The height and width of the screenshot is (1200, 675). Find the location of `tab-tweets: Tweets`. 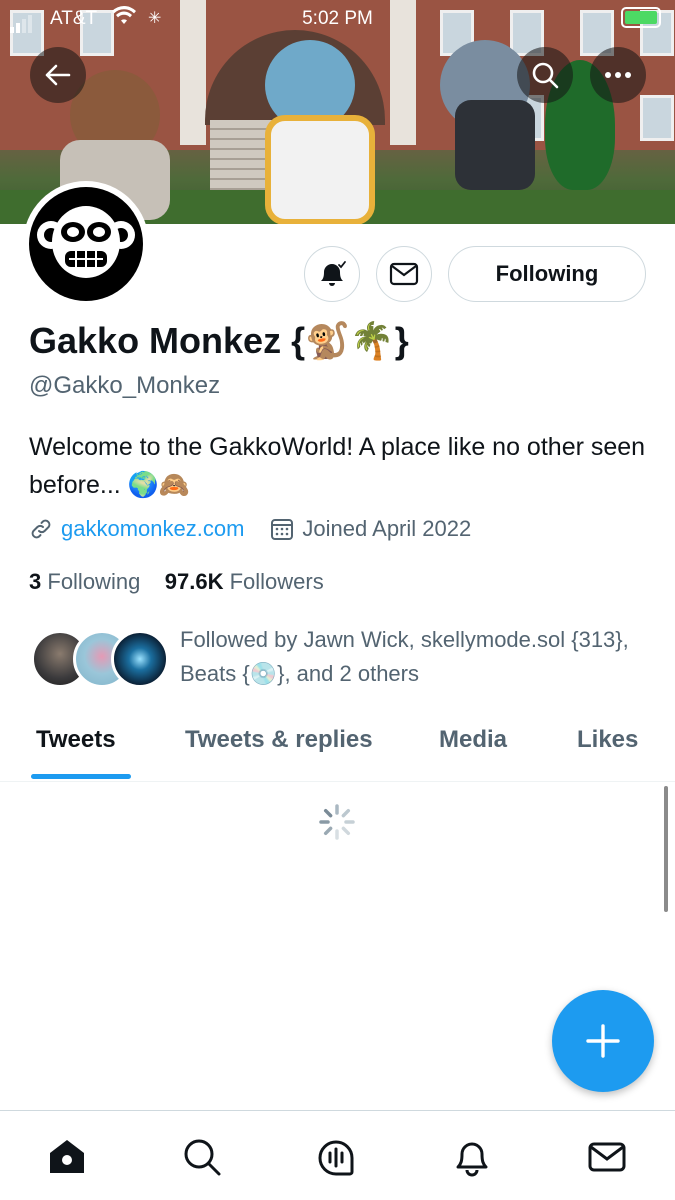

tab-tweets: Tweets is located at coordinates (76, 740).